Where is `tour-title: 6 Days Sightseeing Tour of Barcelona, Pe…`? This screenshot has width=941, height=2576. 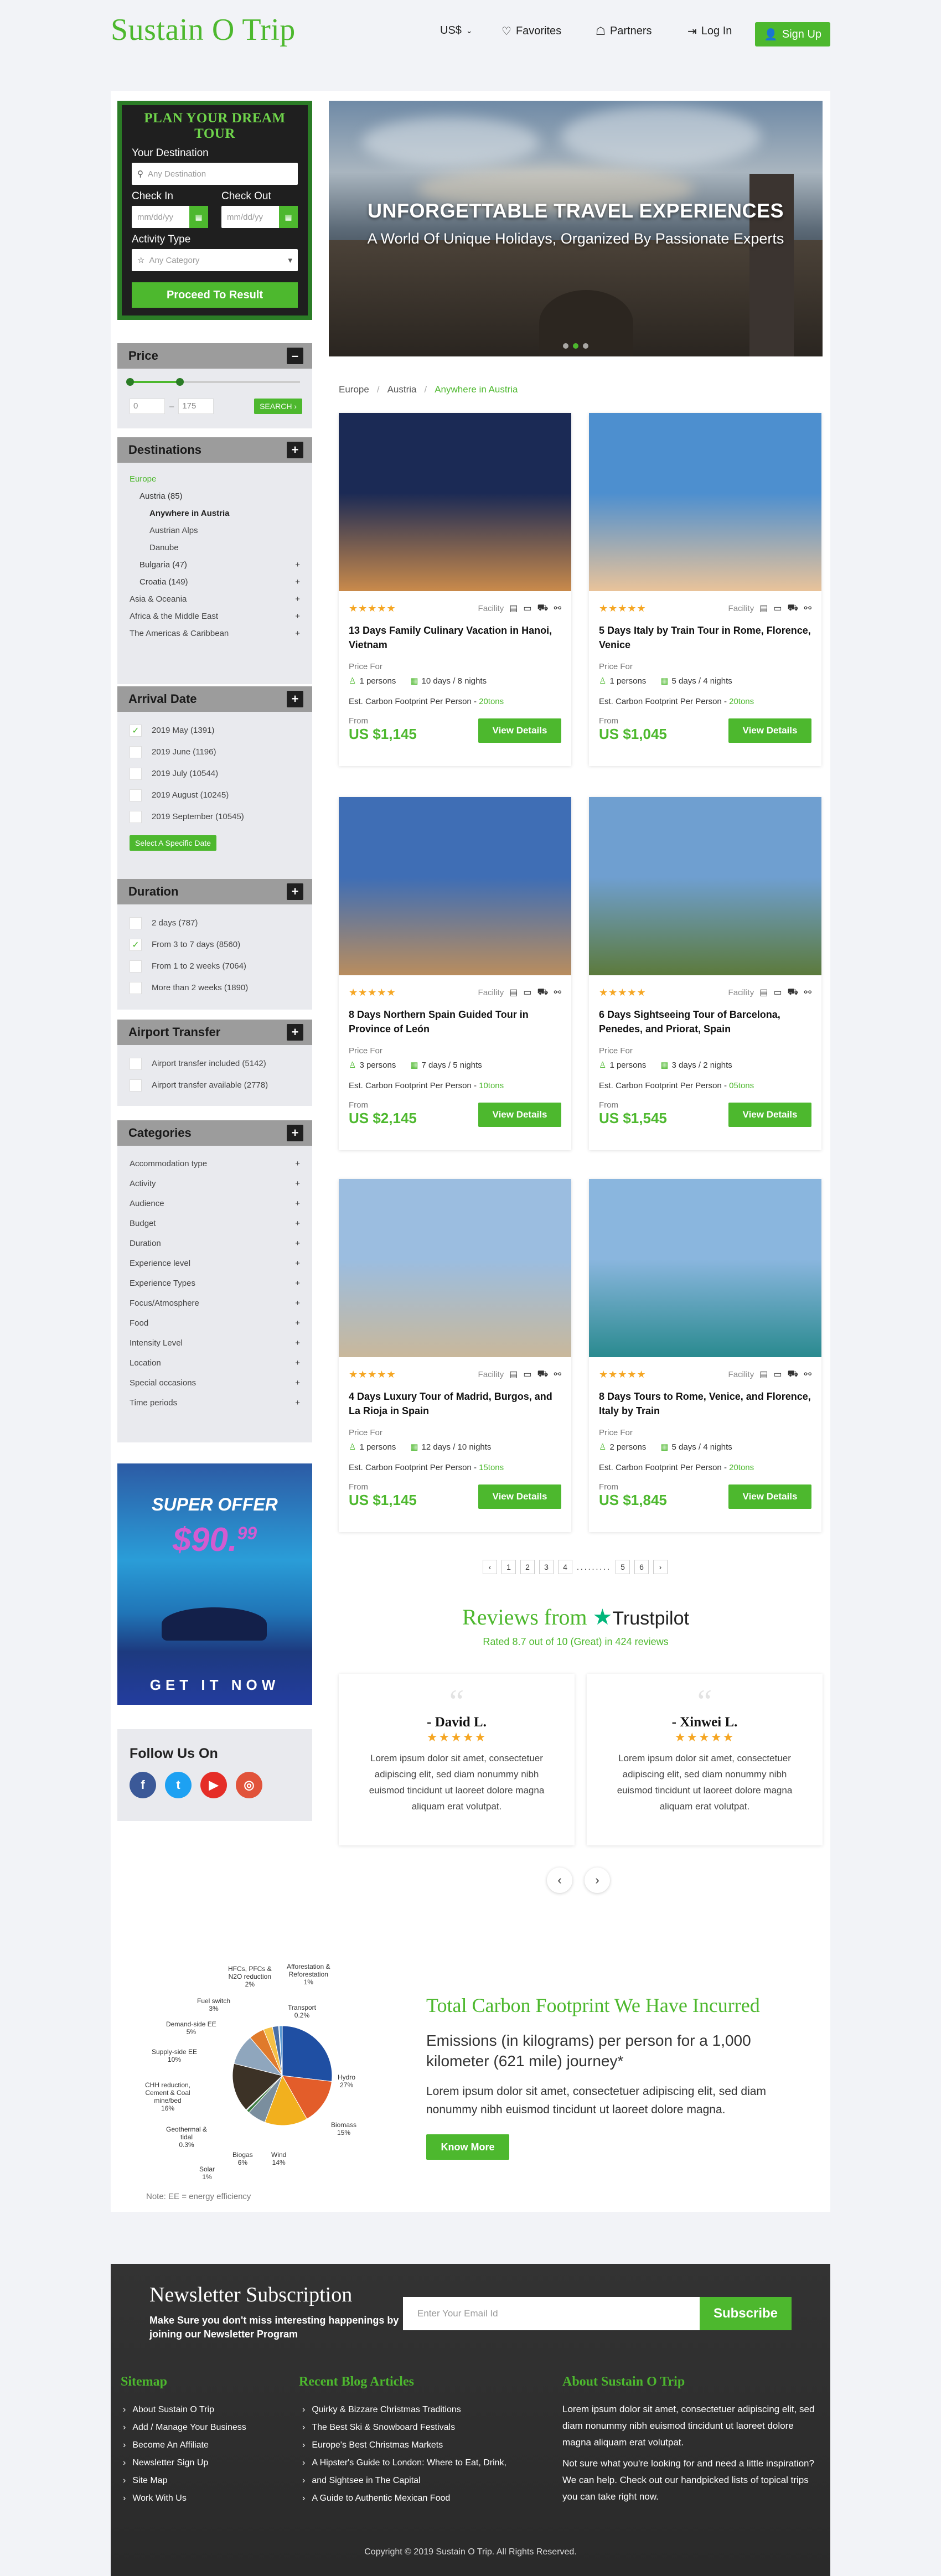
tour-title: 6 Days Sightseeing Tour of Barcelona, Pe… is located at coordinates (705, 1022).